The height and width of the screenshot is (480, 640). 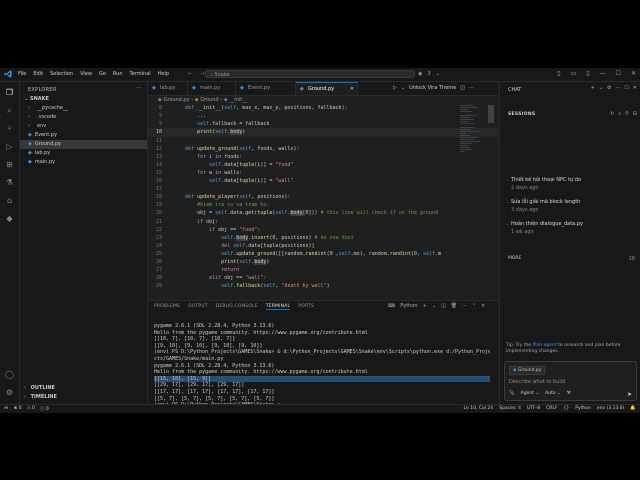 I want to click on editor-tab: ◆ Ground.py ✕, so click(x=327, y=88).